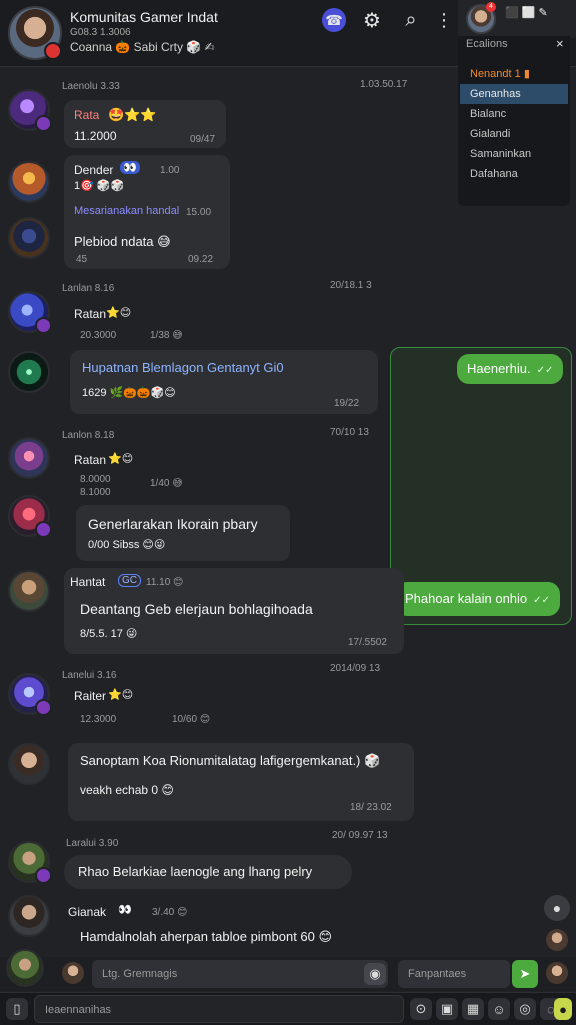  Describe the element at coordinates (444, 20) in the screenshot. I see `more-icon: ⋮` at that location.